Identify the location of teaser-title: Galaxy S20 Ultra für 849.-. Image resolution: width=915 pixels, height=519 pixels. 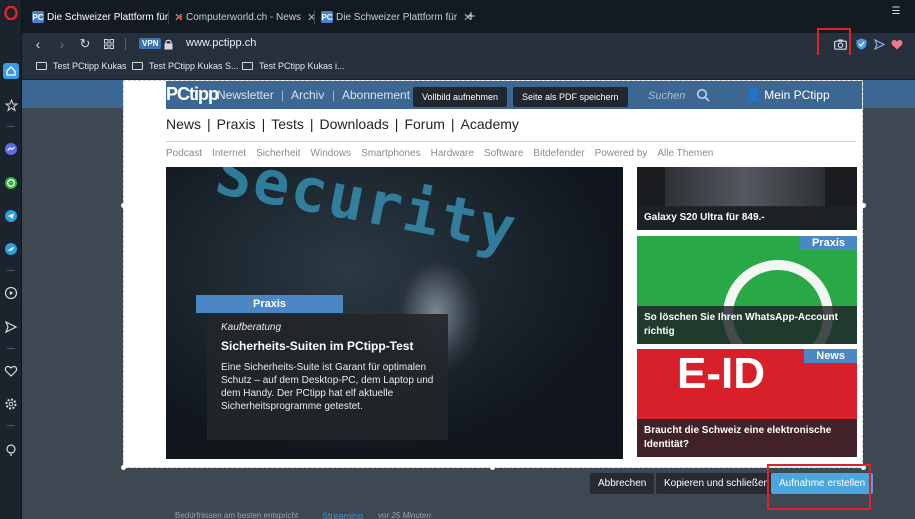
(747, 218).